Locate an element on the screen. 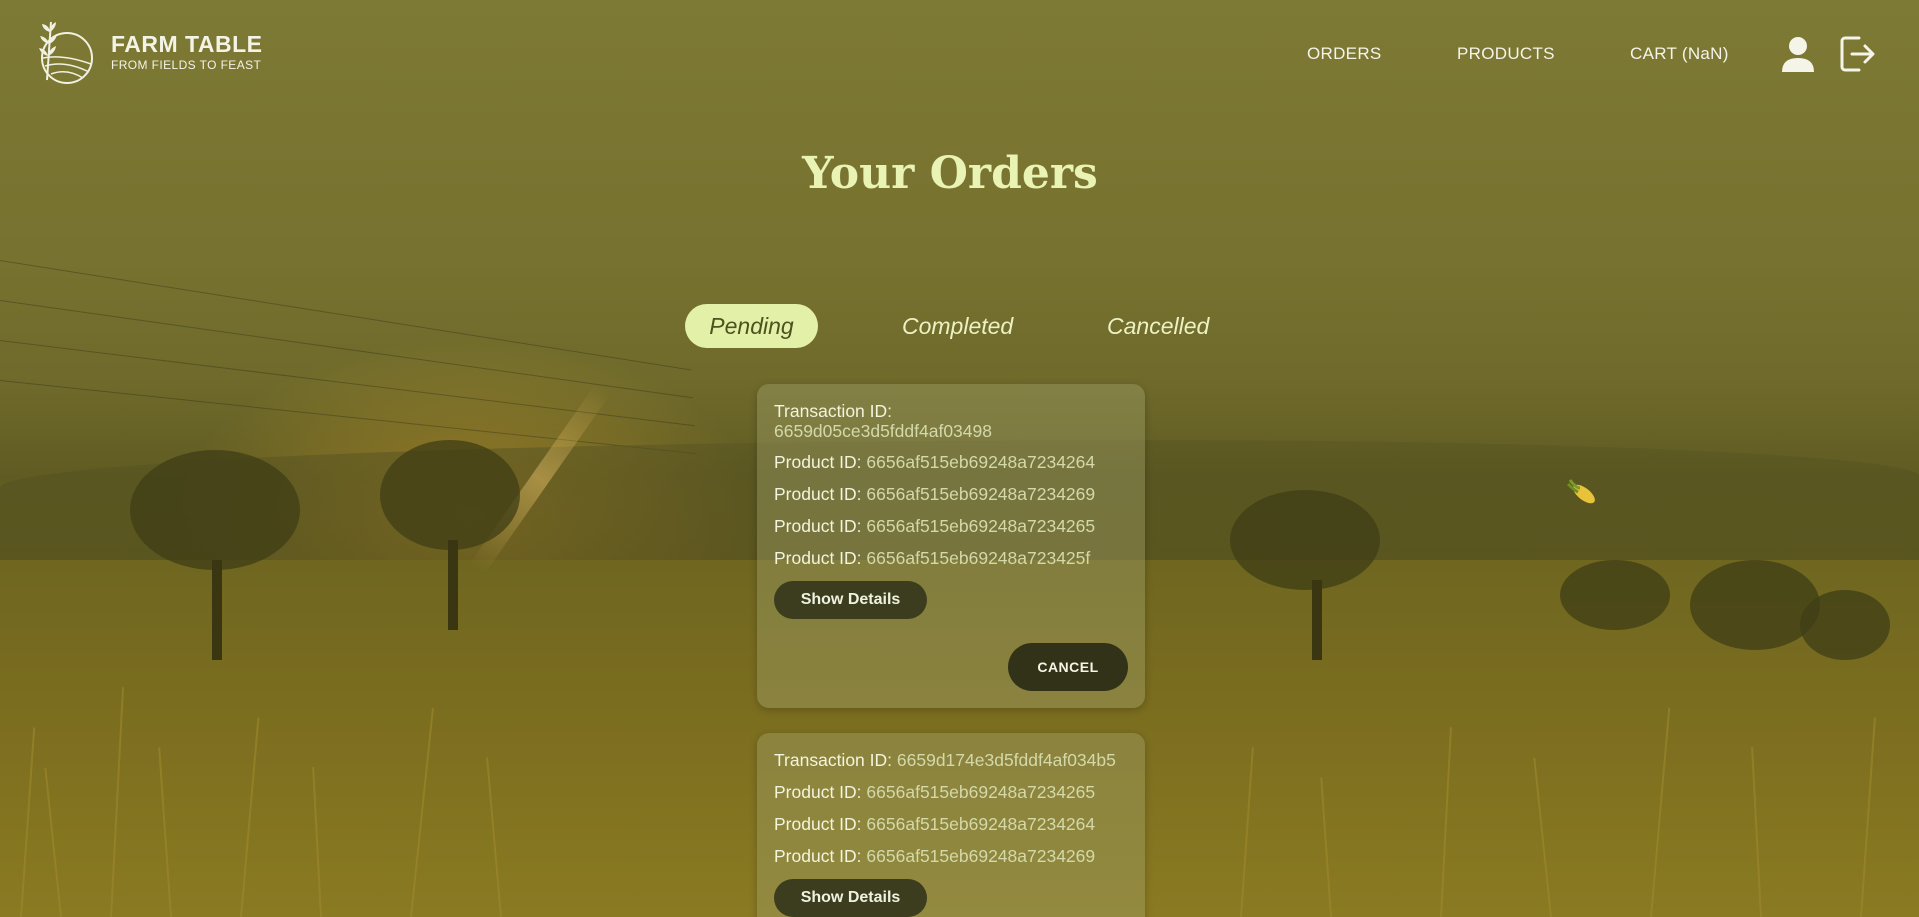 The image size is (1919, 917). brand-logo: FARM TABLE FROM FIELDS TO FEAST is located at coordinates (148, 52).